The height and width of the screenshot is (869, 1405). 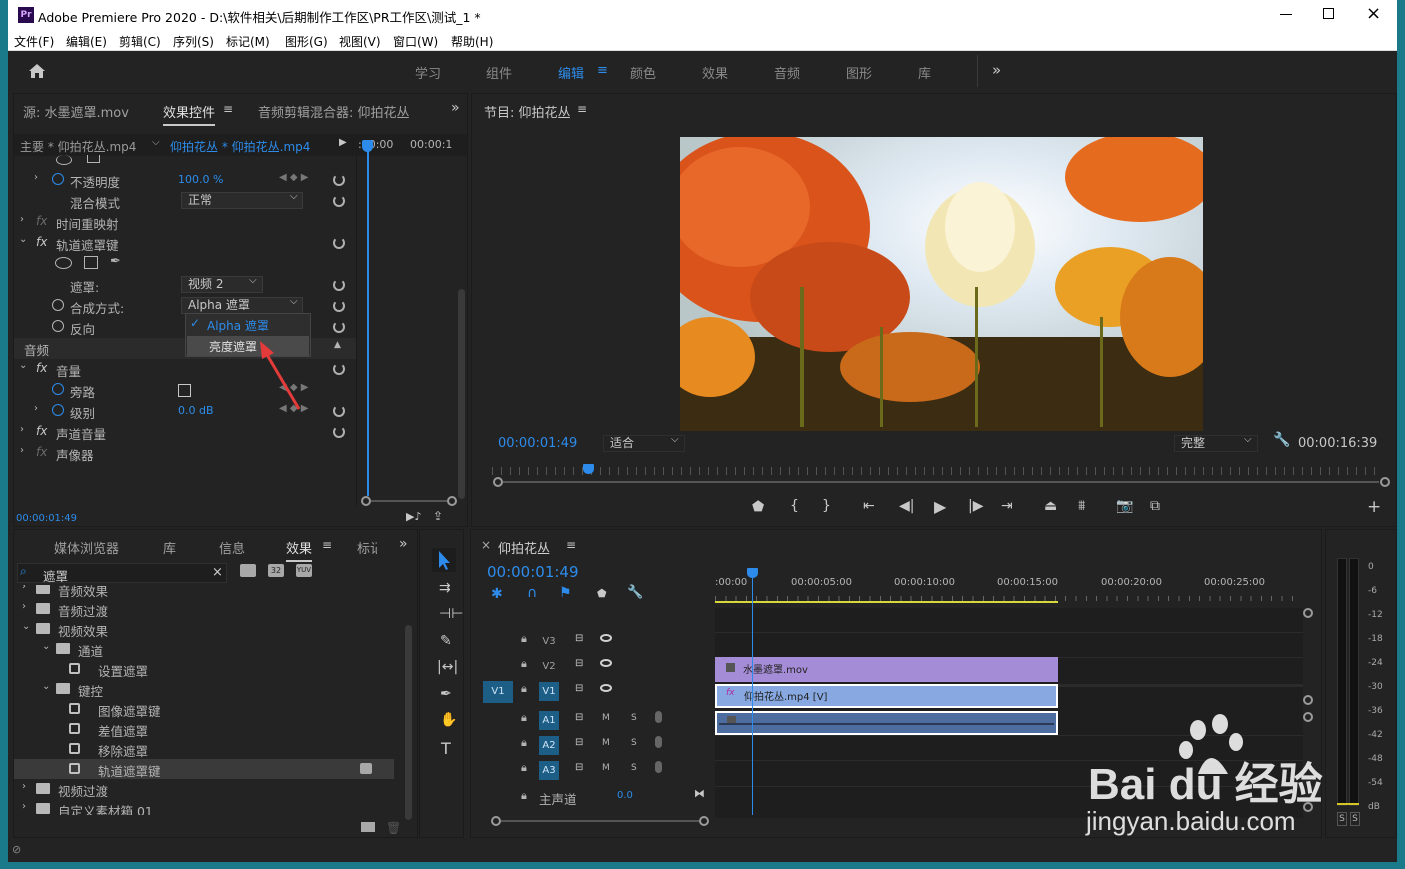 I want to click on workspace-learn: 学习, so click(x=428, y=72).